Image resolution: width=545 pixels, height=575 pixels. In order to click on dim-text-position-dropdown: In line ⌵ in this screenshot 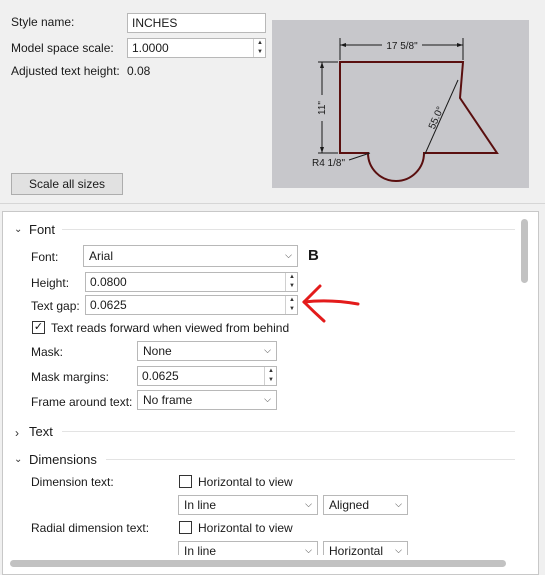, I will do `click(248, 505)`.